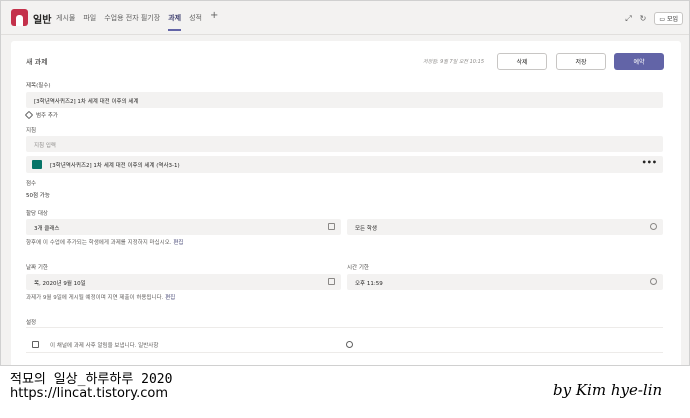  I want to click on saved-status: 저장됨: 9월 7일 오전 10:15, so click(454, 62).